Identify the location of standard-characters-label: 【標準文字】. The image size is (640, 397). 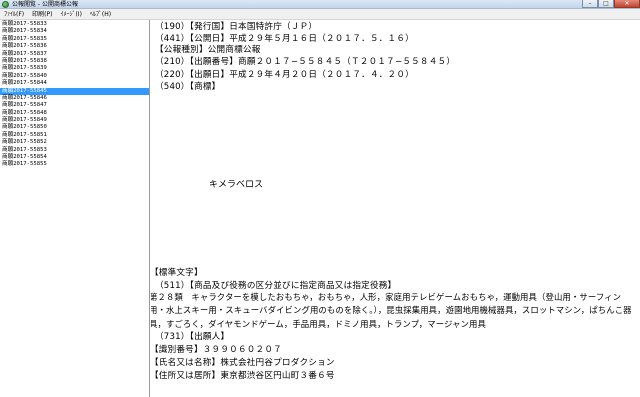
(177, 273).